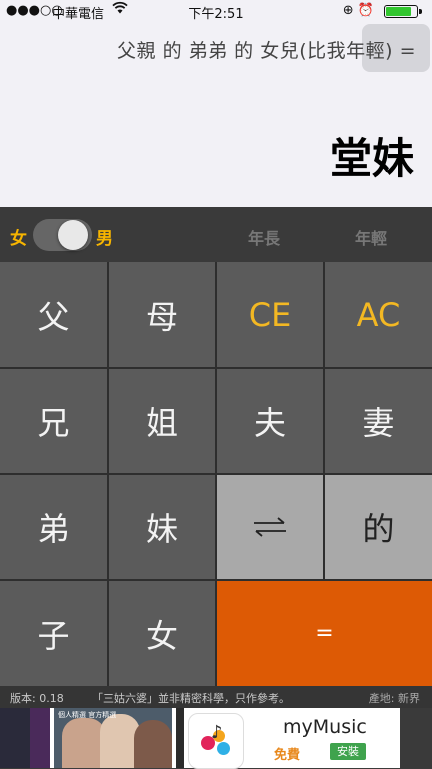 This screenshot has height=769, width=432. I want to click on ad-title: myMusic, so click(325, 727).